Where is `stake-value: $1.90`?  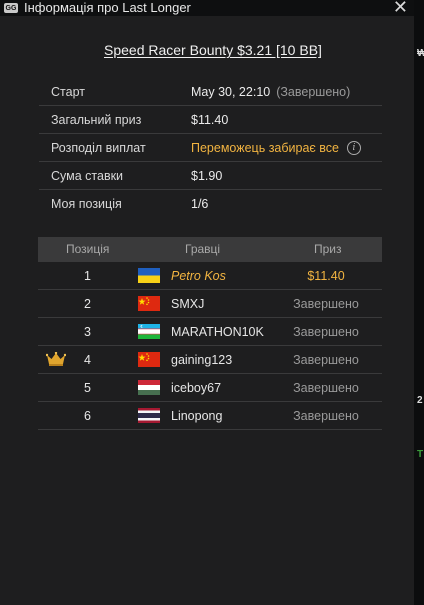
stake-value: $1.90 is located at coordinates (207, 175).